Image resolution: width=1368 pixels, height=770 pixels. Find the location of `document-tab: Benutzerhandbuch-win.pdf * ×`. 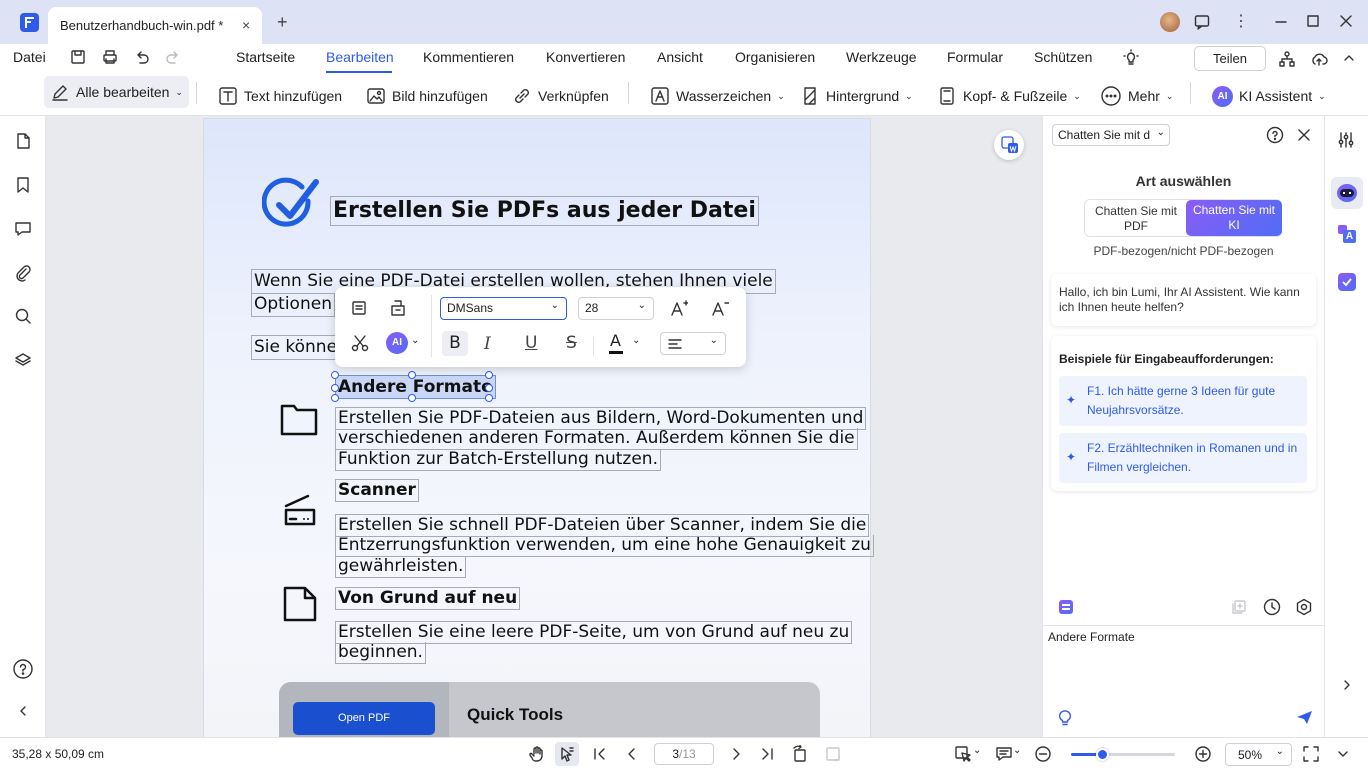

document-tab: Benutzerhandbuch-win.pdf * × is located at coordinates (155, 25).